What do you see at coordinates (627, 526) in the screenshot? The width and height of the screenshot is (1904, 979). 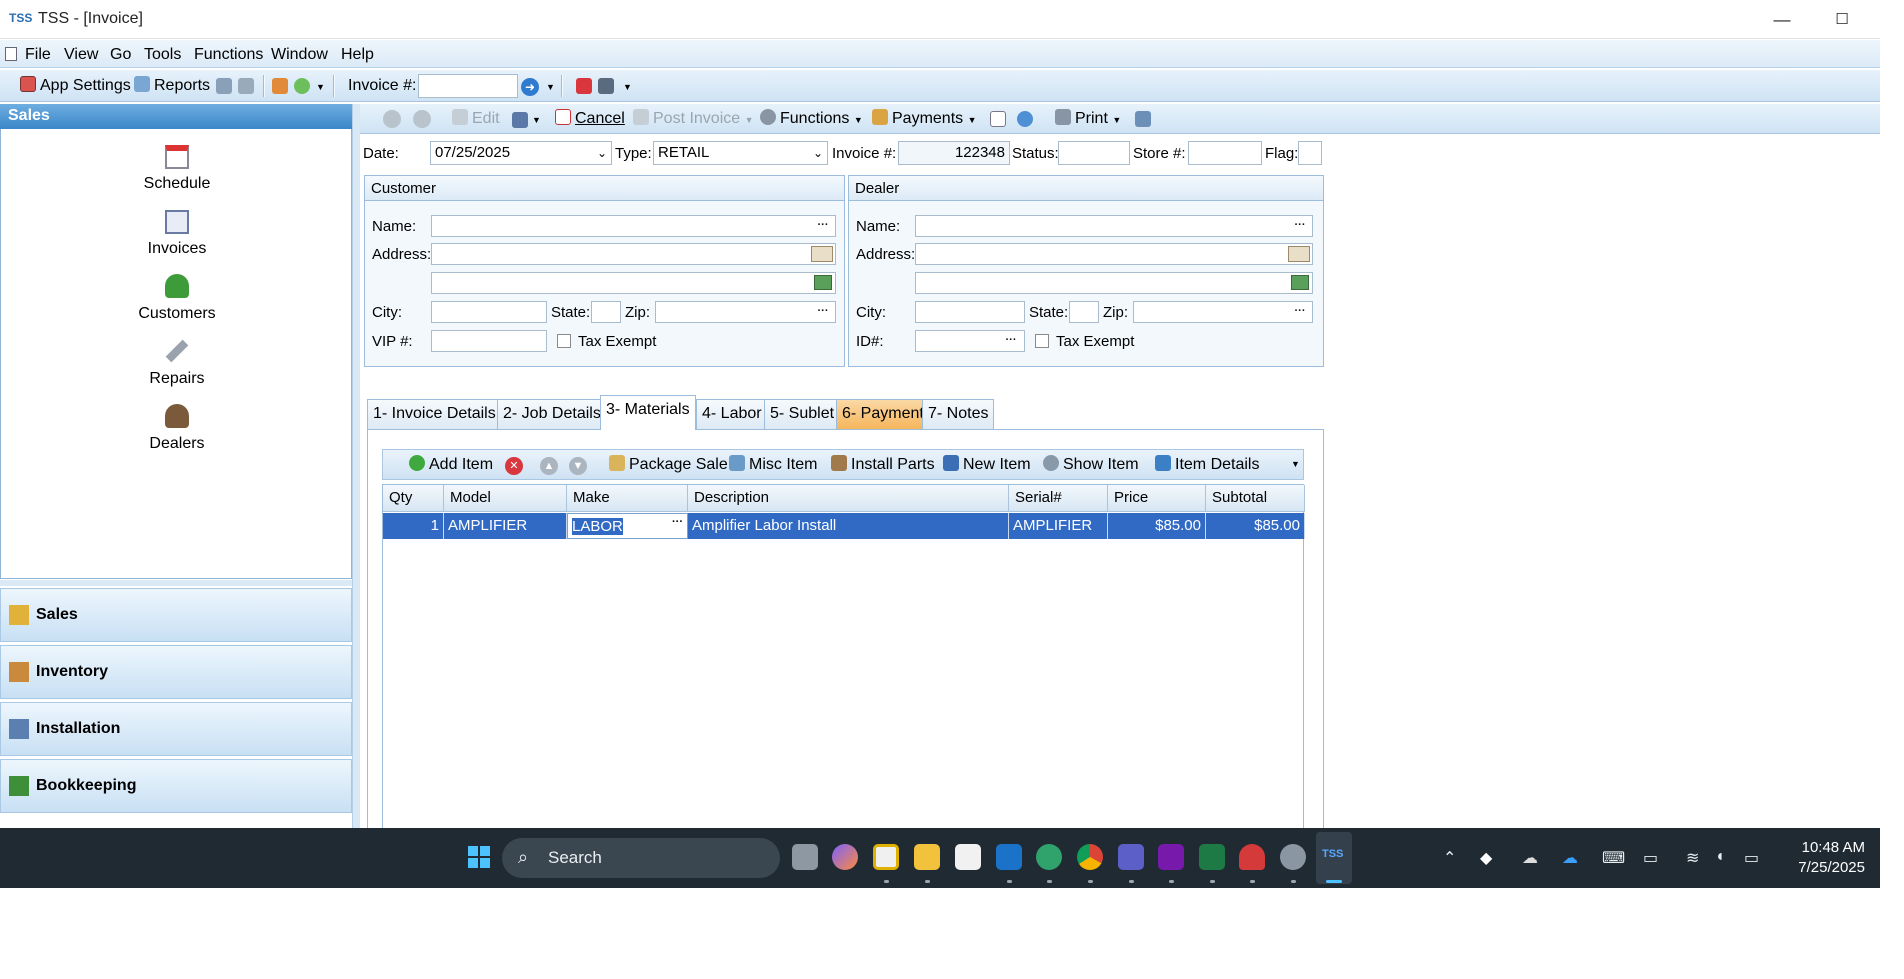 I see `cell-make-editor: LABOR ···` at bounding box center [627, 526].